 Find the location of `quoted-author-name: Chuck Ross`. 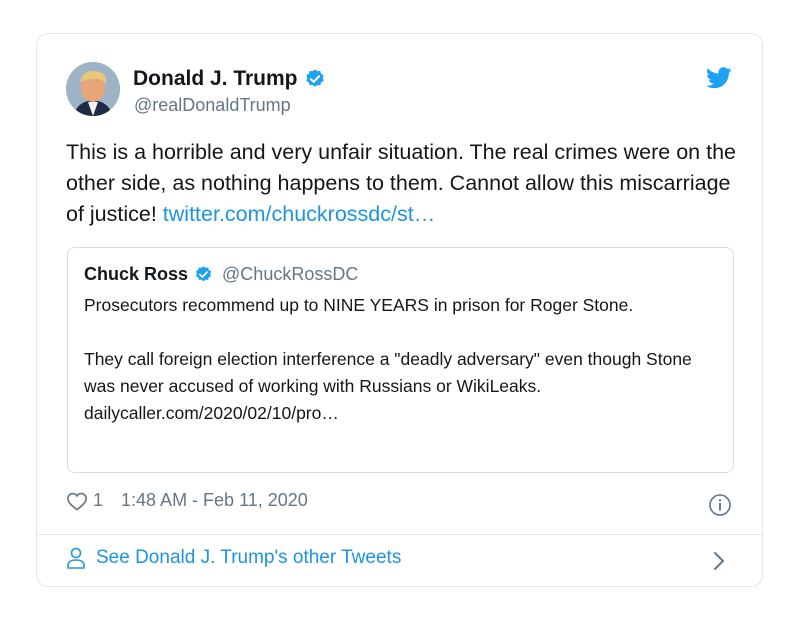

quoted-author-name: Chuck Ross is located at coordinates (136, 274).